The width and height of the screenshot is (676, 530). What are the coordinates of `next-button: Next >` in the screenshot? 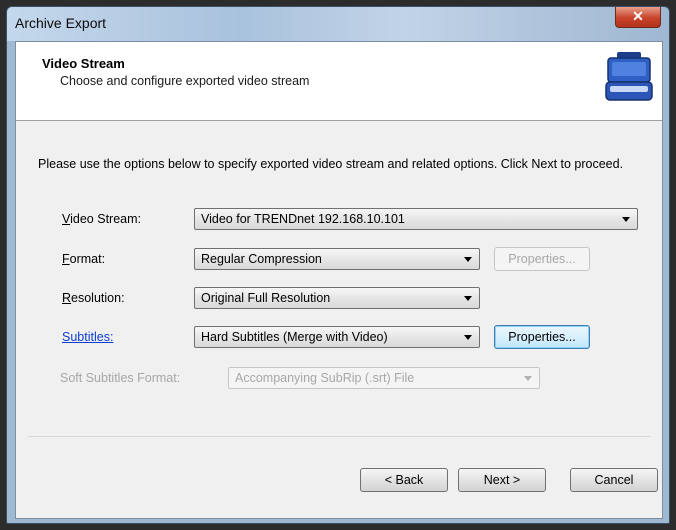 It's located at (502, 480).